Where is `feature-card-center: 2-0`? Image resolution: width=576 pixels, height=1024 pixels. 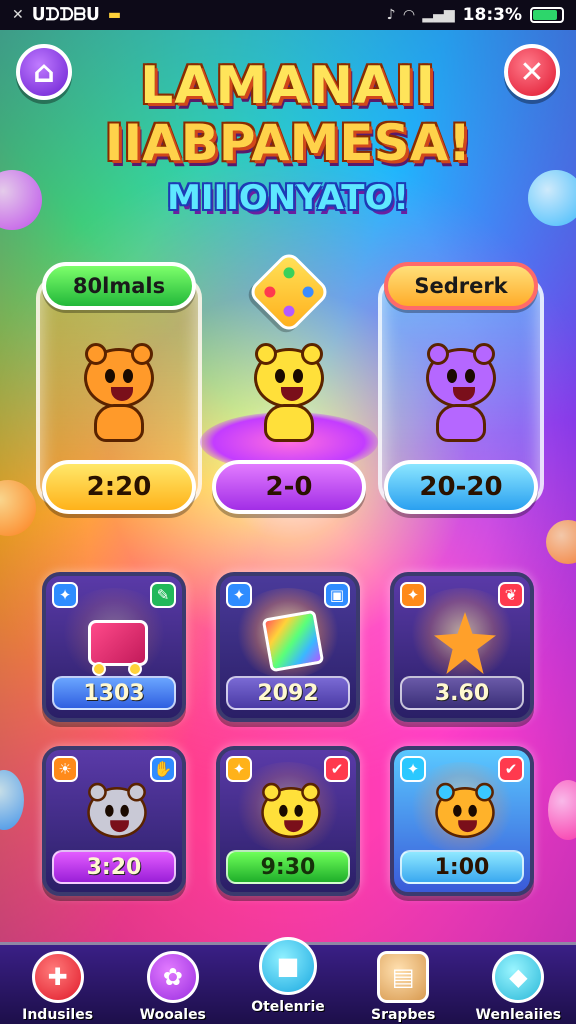
feature-card-center: 2-0 is located at coordinates (289, 384).